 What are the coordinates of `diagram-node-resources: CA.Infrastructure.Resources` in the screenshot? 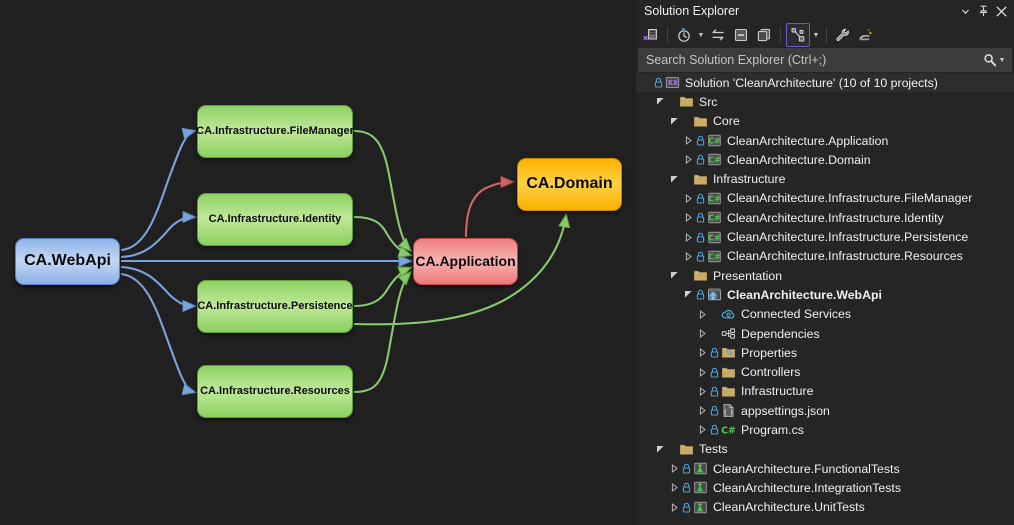 It's located at (275, 391).